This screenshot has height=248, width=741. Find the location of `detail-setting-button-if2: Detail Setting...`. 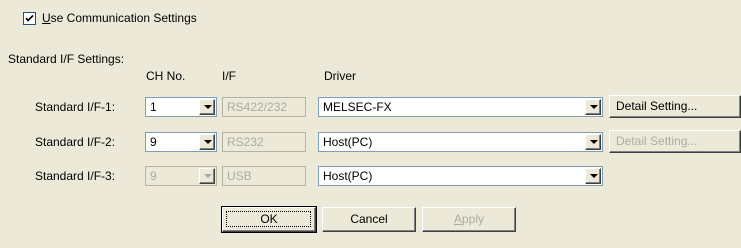

detail-setting-button-if2: Detail Setting... is located at coordinates (675, 141).